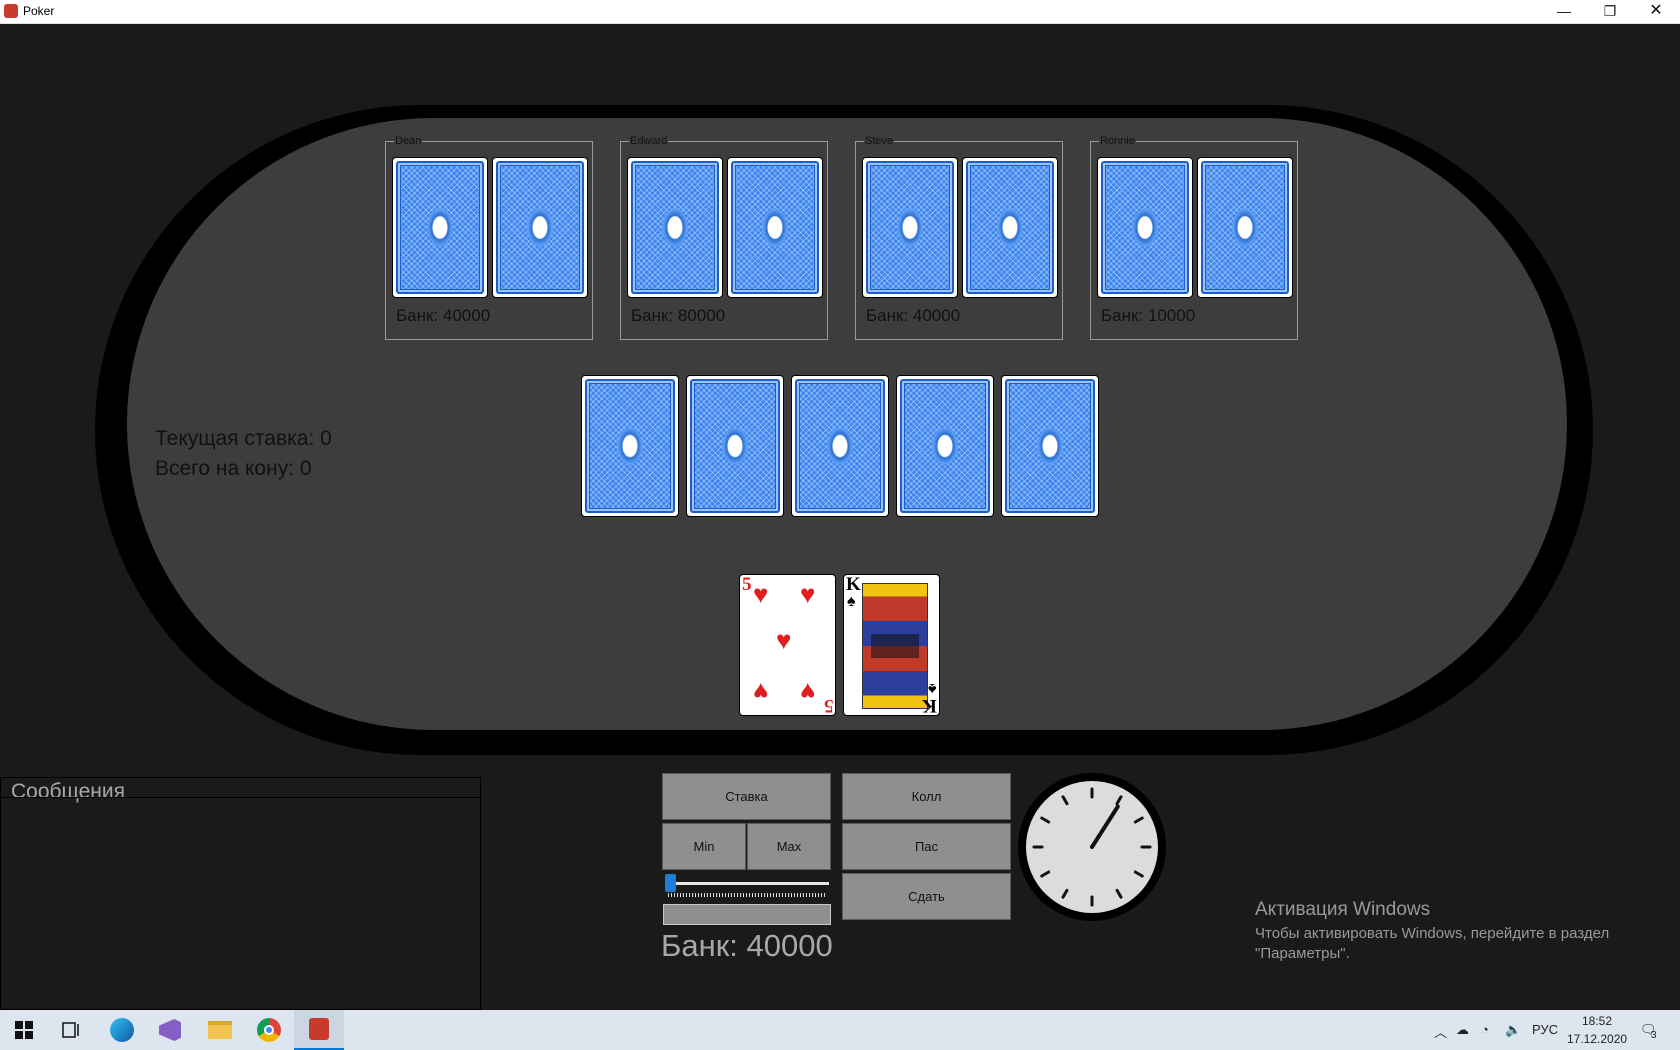 The height and width of the screenshot is (1050, 1680). Describe the element at coordinates (895, 646) in the screenshot. I see `king-portrait-icon` at that location.